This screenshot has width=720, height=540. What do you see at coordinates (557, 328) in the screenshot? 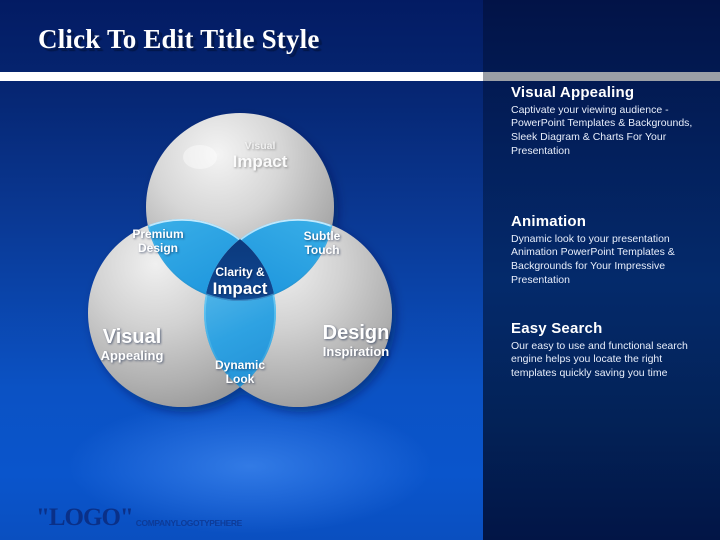
I see `panel-heading-easy-search: Easy Search` at bounding box center [557, 328].